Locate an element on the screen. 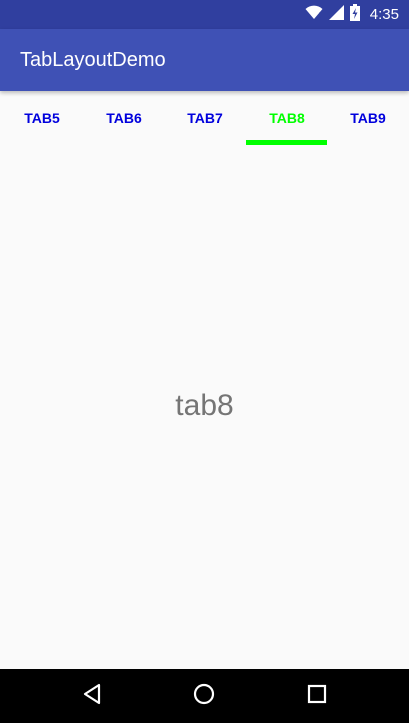 The height and width of the screenshot is (723, 409). tab-9: TAB9 is located at coordinates (368, 118).